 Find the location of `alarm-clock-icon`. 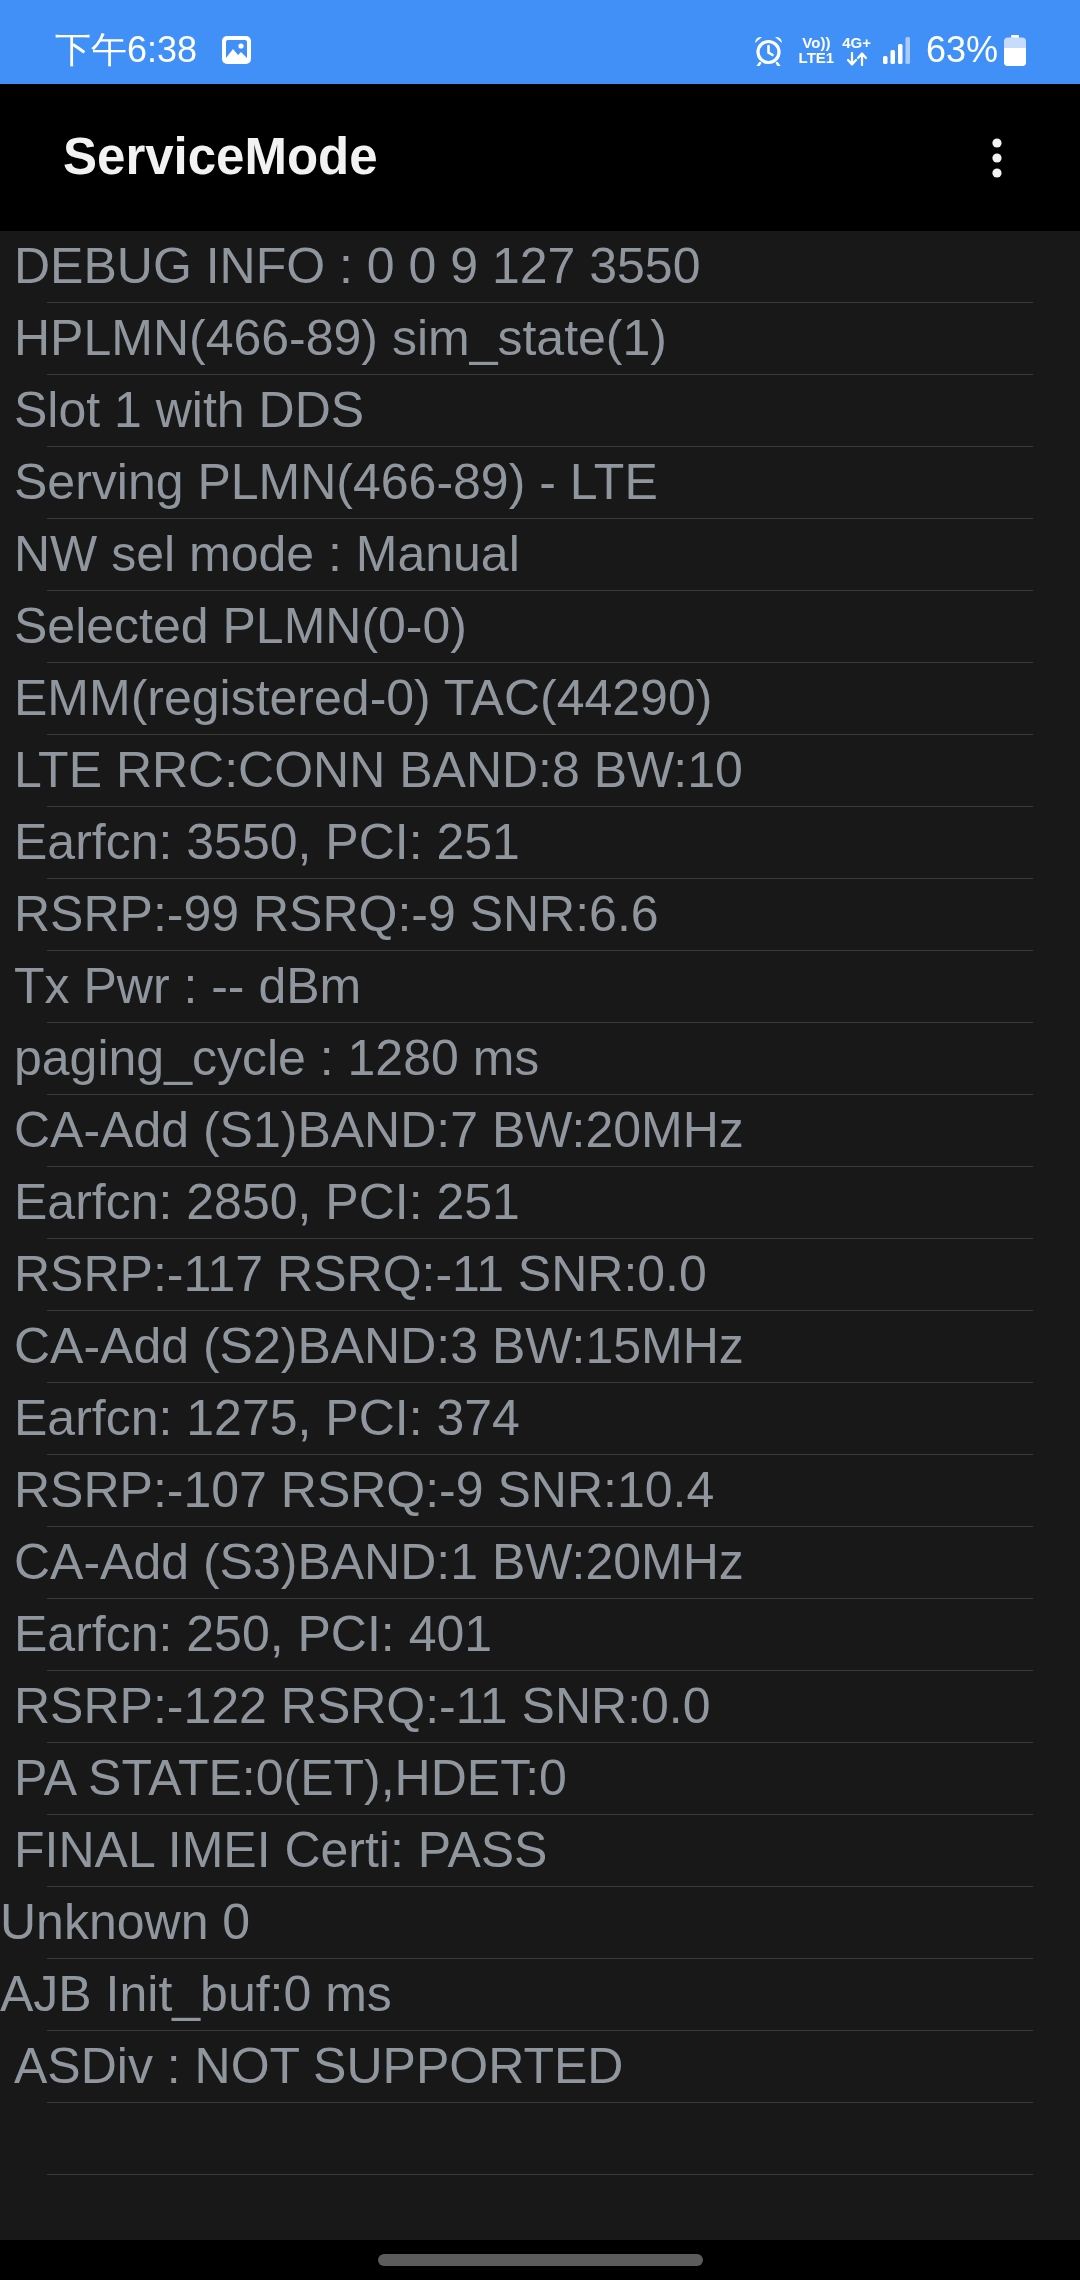

alarm-clock-icon is located at coordinates (768, 50).